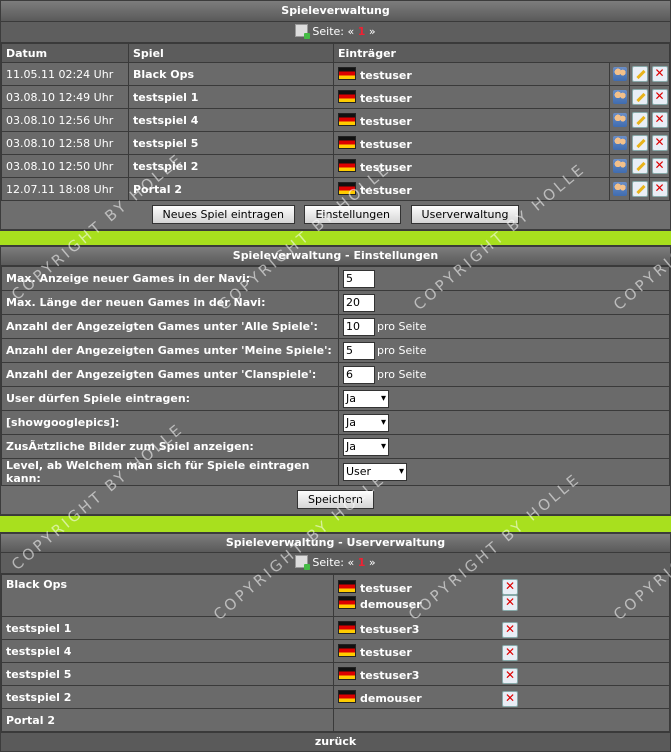 Image resolution: width=671 pixels, height=752 pixels. I want to click on row-date: 03.08.10 12:58 Uhr, so click(65, 143).